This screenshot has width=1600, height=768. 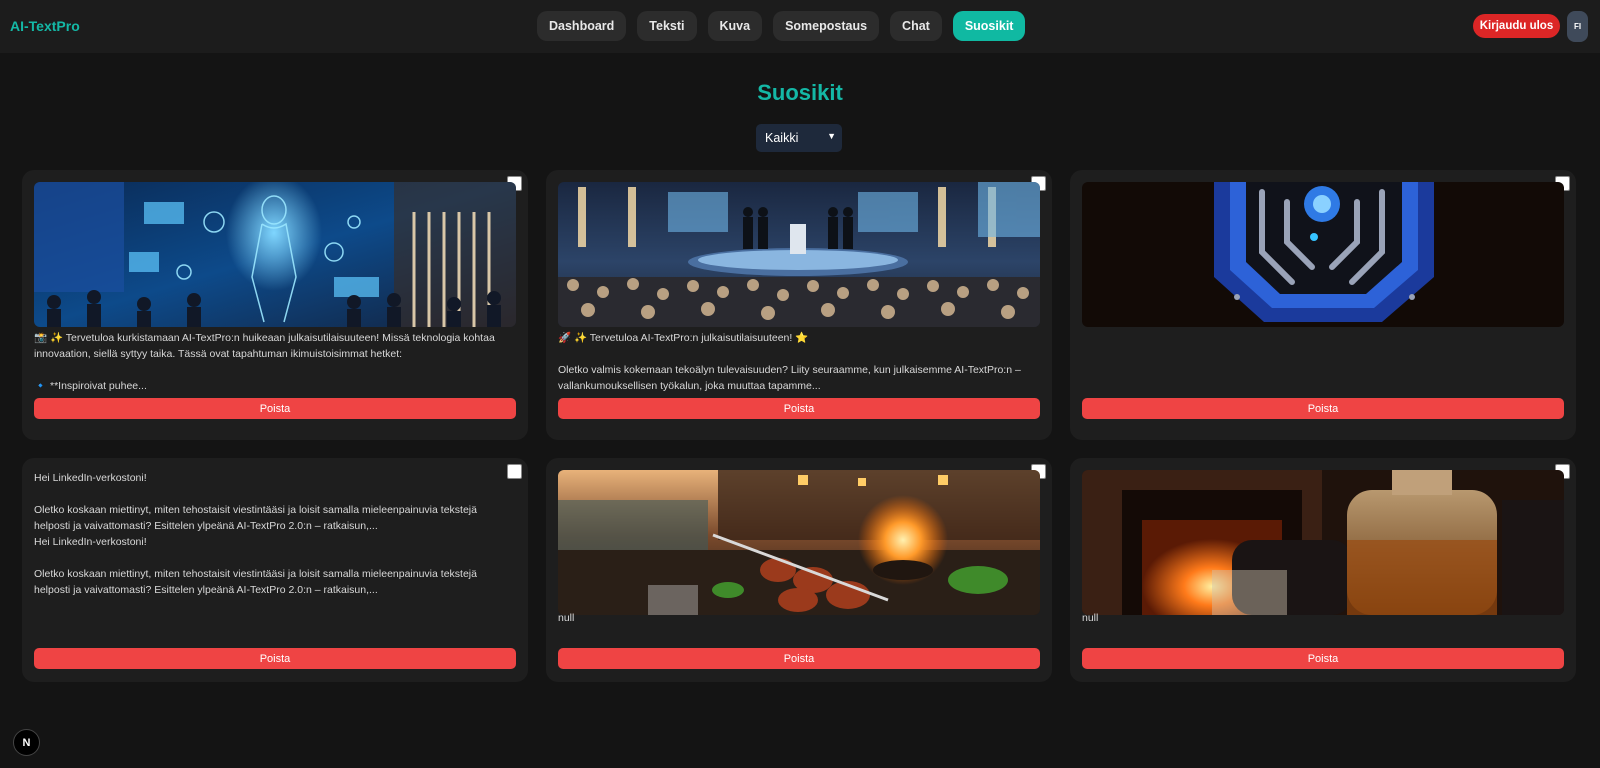 What do you see at coordinates (831, 136) in the screenshot?
I see `chevron-down-icon: ▼` at bounding box center [831, 136].